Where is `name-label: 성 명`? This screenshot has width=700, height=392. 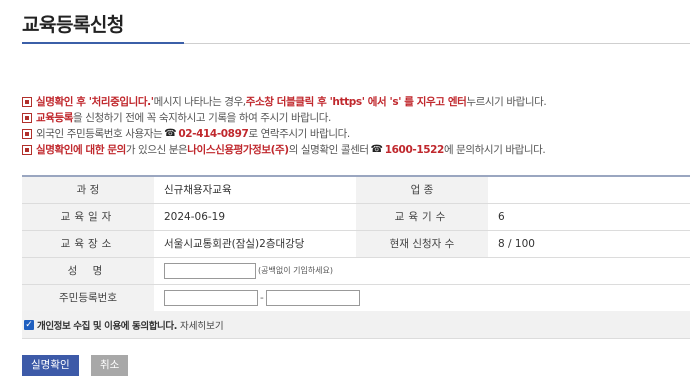 name-label: 성 명 is located at coordinates (88, 271).